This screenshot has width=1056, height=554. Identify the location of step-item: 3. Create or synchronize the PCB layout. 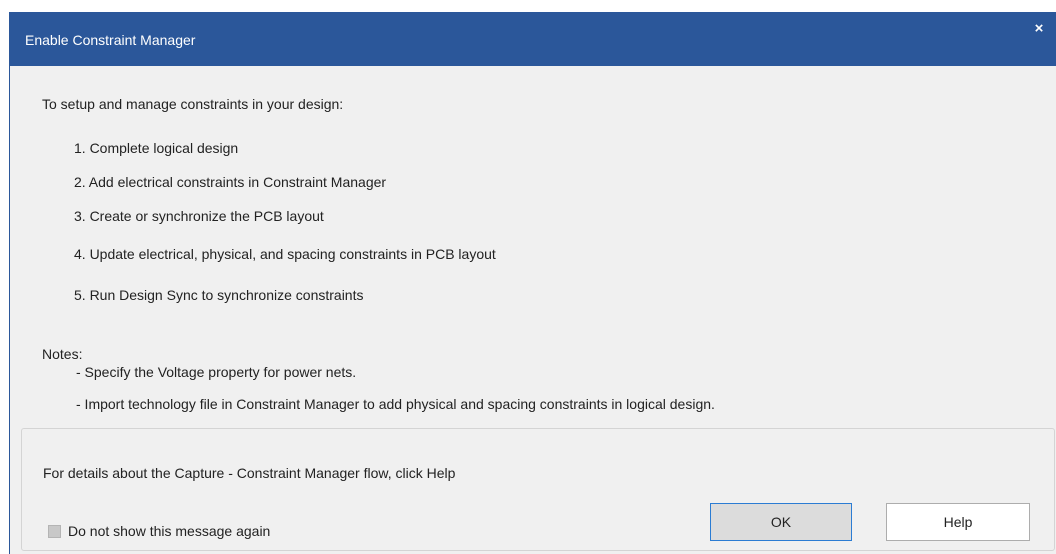
(199, 216).